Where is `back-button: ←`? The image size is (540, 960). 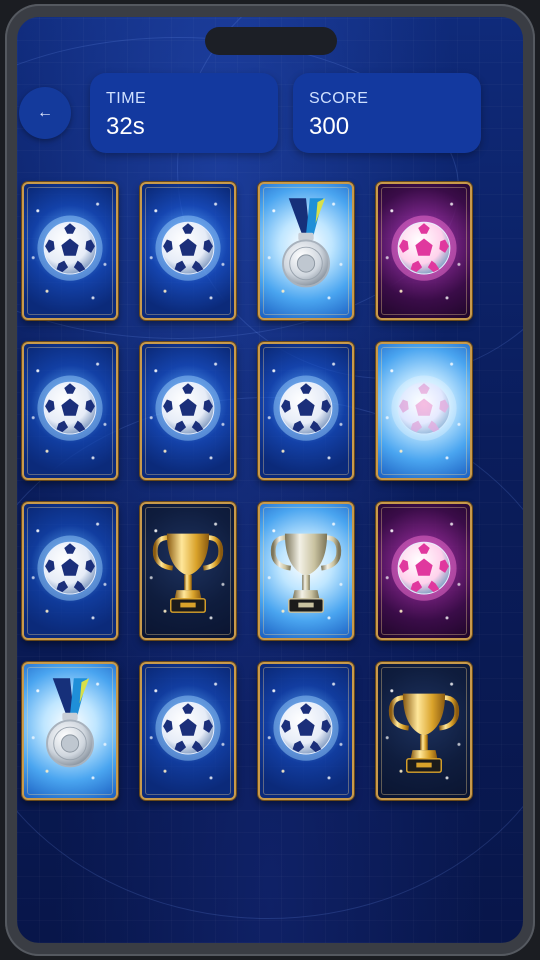 back-button: ← is located at coordinates (45, 113).